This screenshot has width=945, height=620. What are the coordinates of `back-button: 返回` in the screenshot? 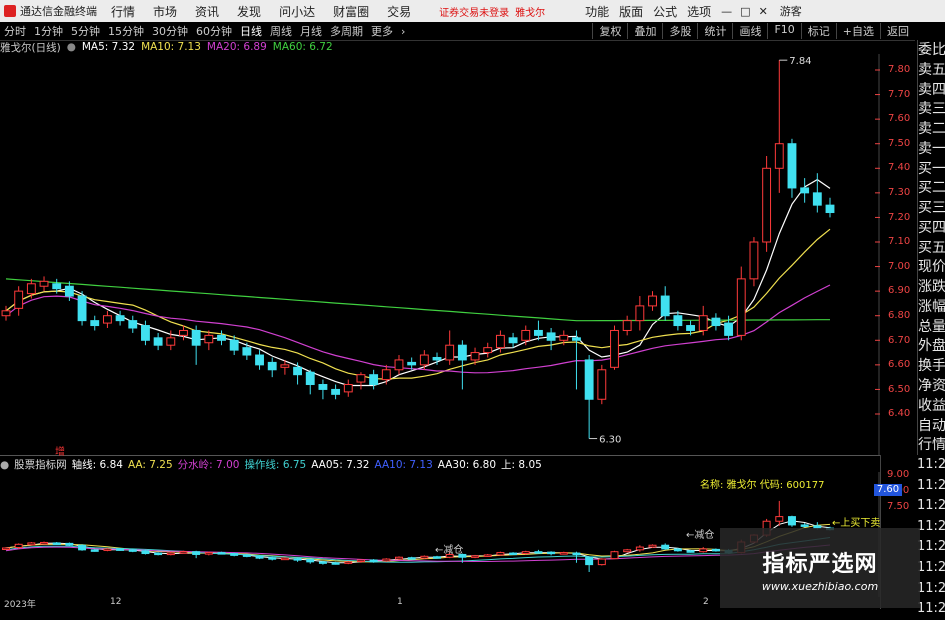 It's located at (897, 31).